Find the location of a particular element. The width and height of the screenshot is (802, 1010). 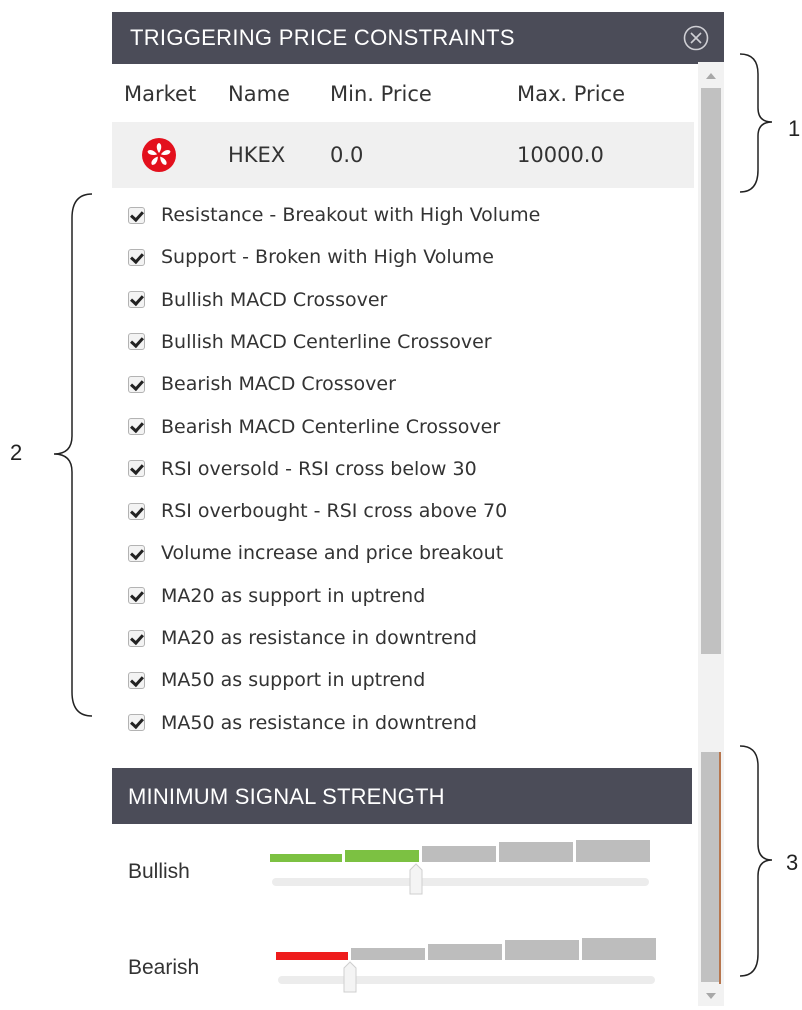

signal-checkbox-item: Bearish MACD Centerline Crossover is located at coordinates (408, 427).